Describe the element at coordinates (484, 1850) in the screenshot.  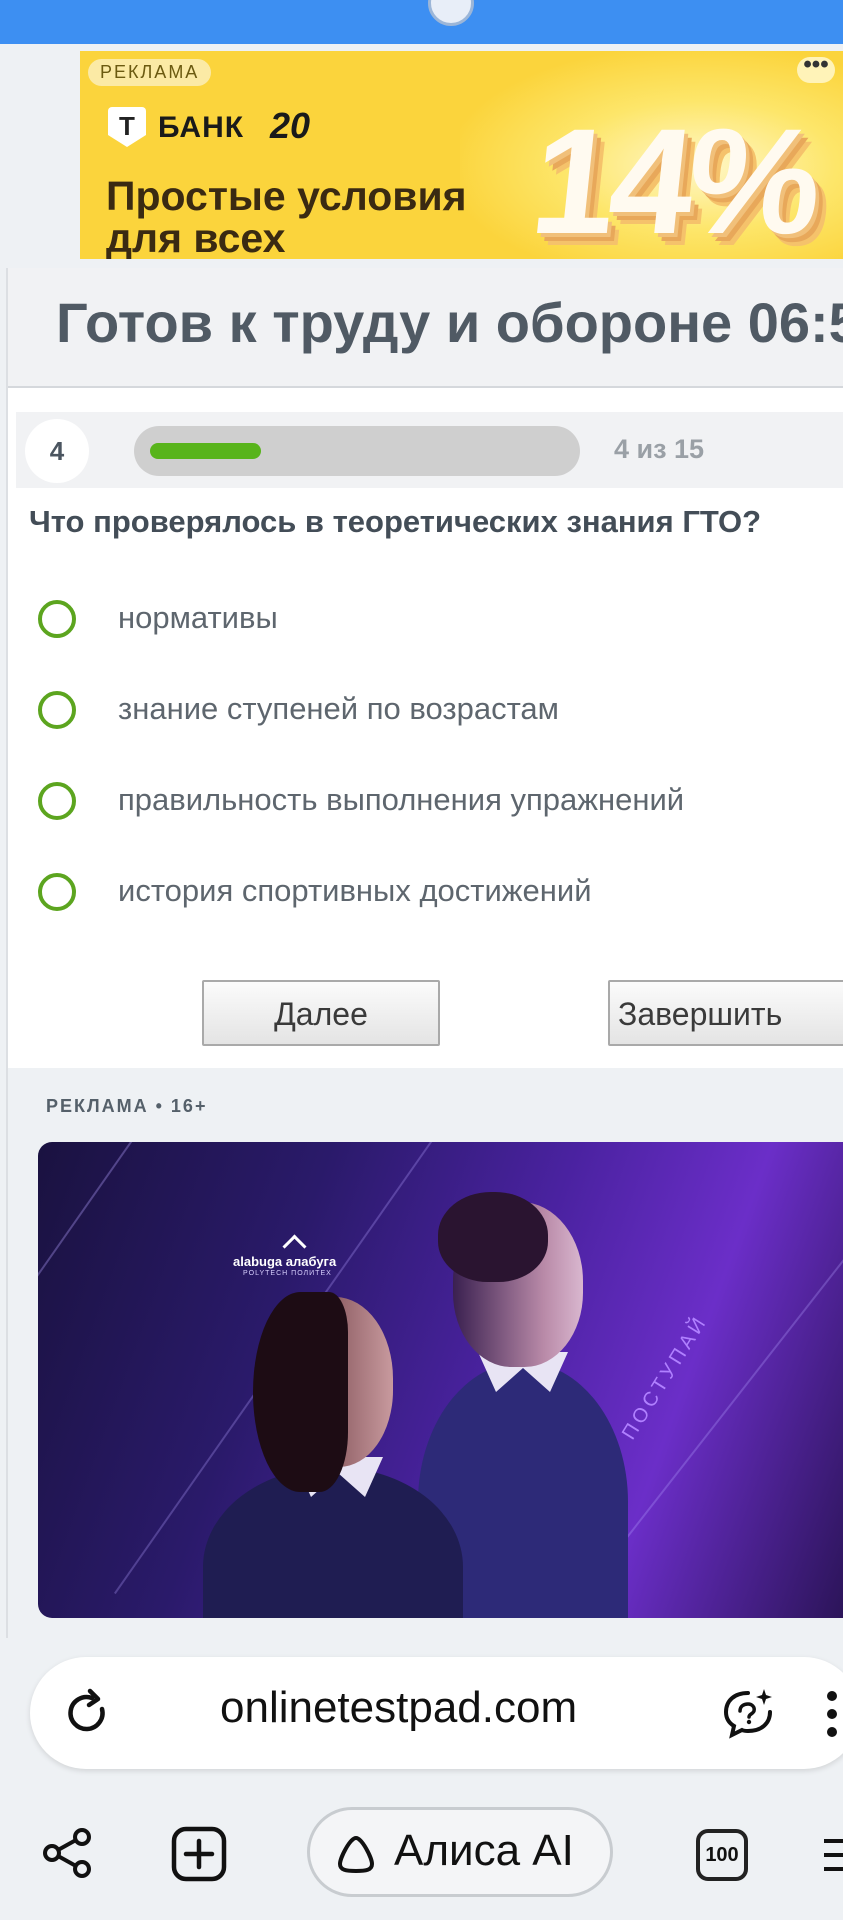
I see `alice-ai-label: Алиса AI` at that location.